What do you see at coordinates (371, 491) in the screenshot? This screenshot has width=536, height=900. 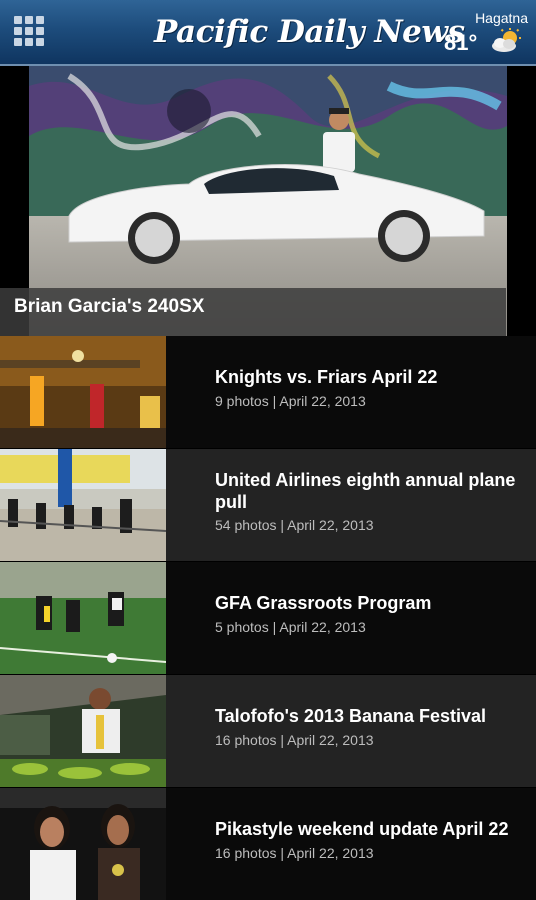 I see `gallery-title: United Airlines eighth annual plane pull` at bounding box center [371, 491].